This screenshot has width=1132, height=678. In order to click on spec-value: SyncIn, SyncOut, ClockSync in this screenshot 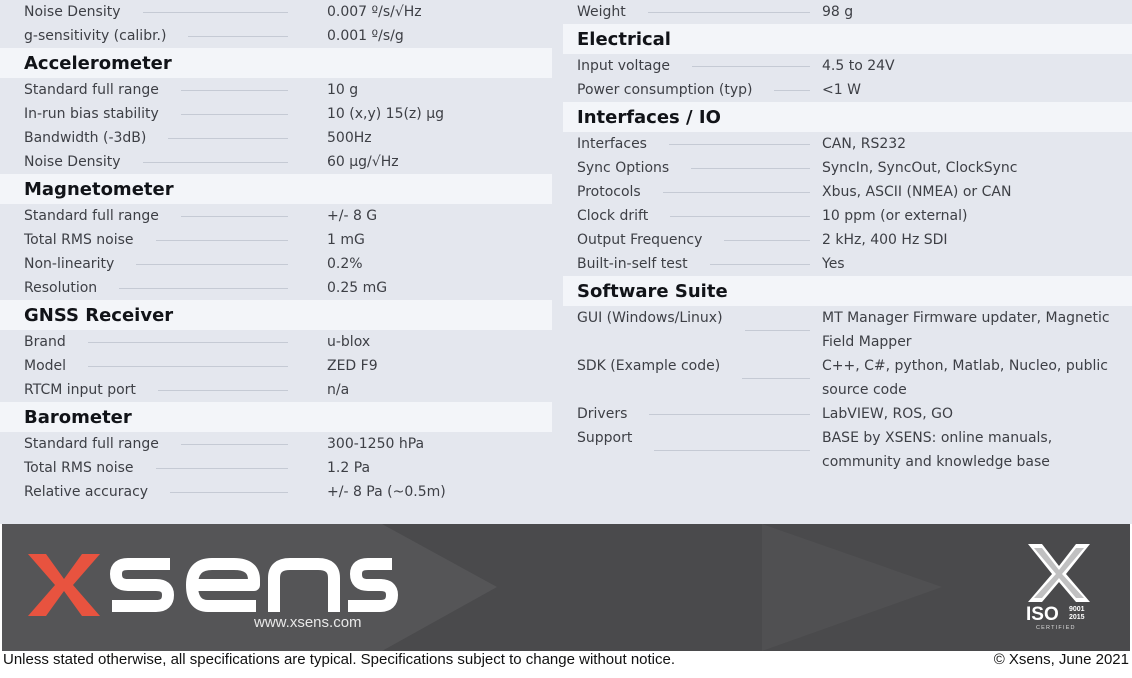, I will do `click(920, 168)`.